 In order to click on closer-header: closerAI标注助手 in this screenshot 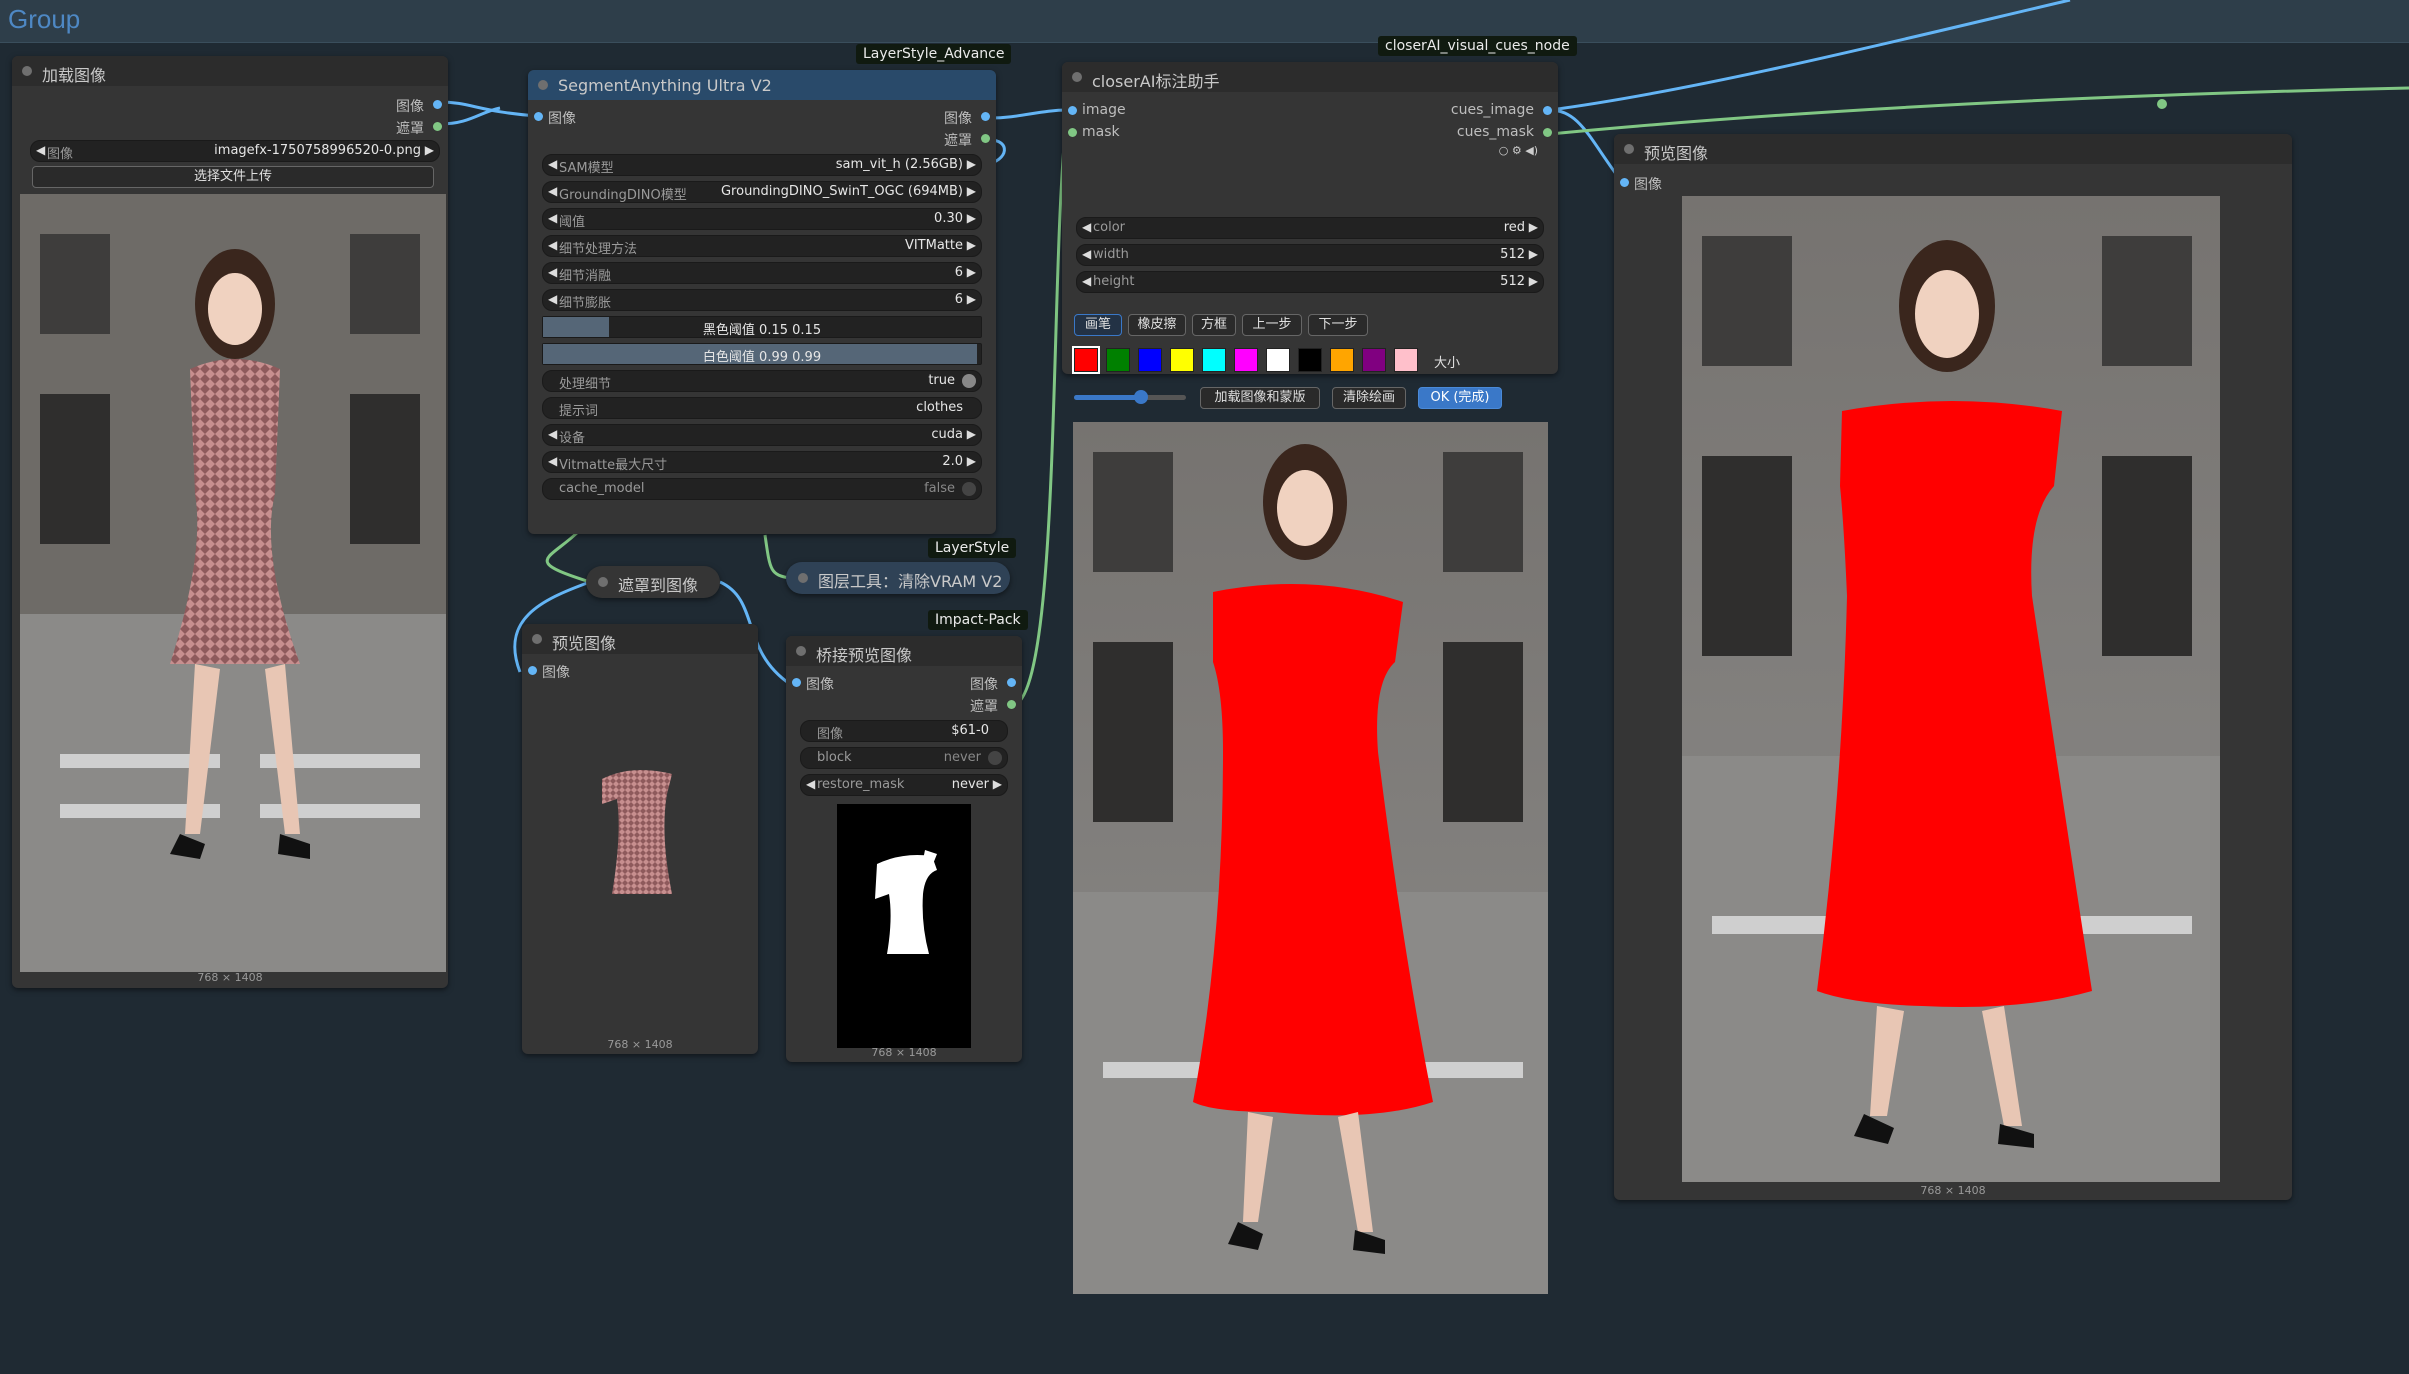, I will do `click(1310, 77)`.